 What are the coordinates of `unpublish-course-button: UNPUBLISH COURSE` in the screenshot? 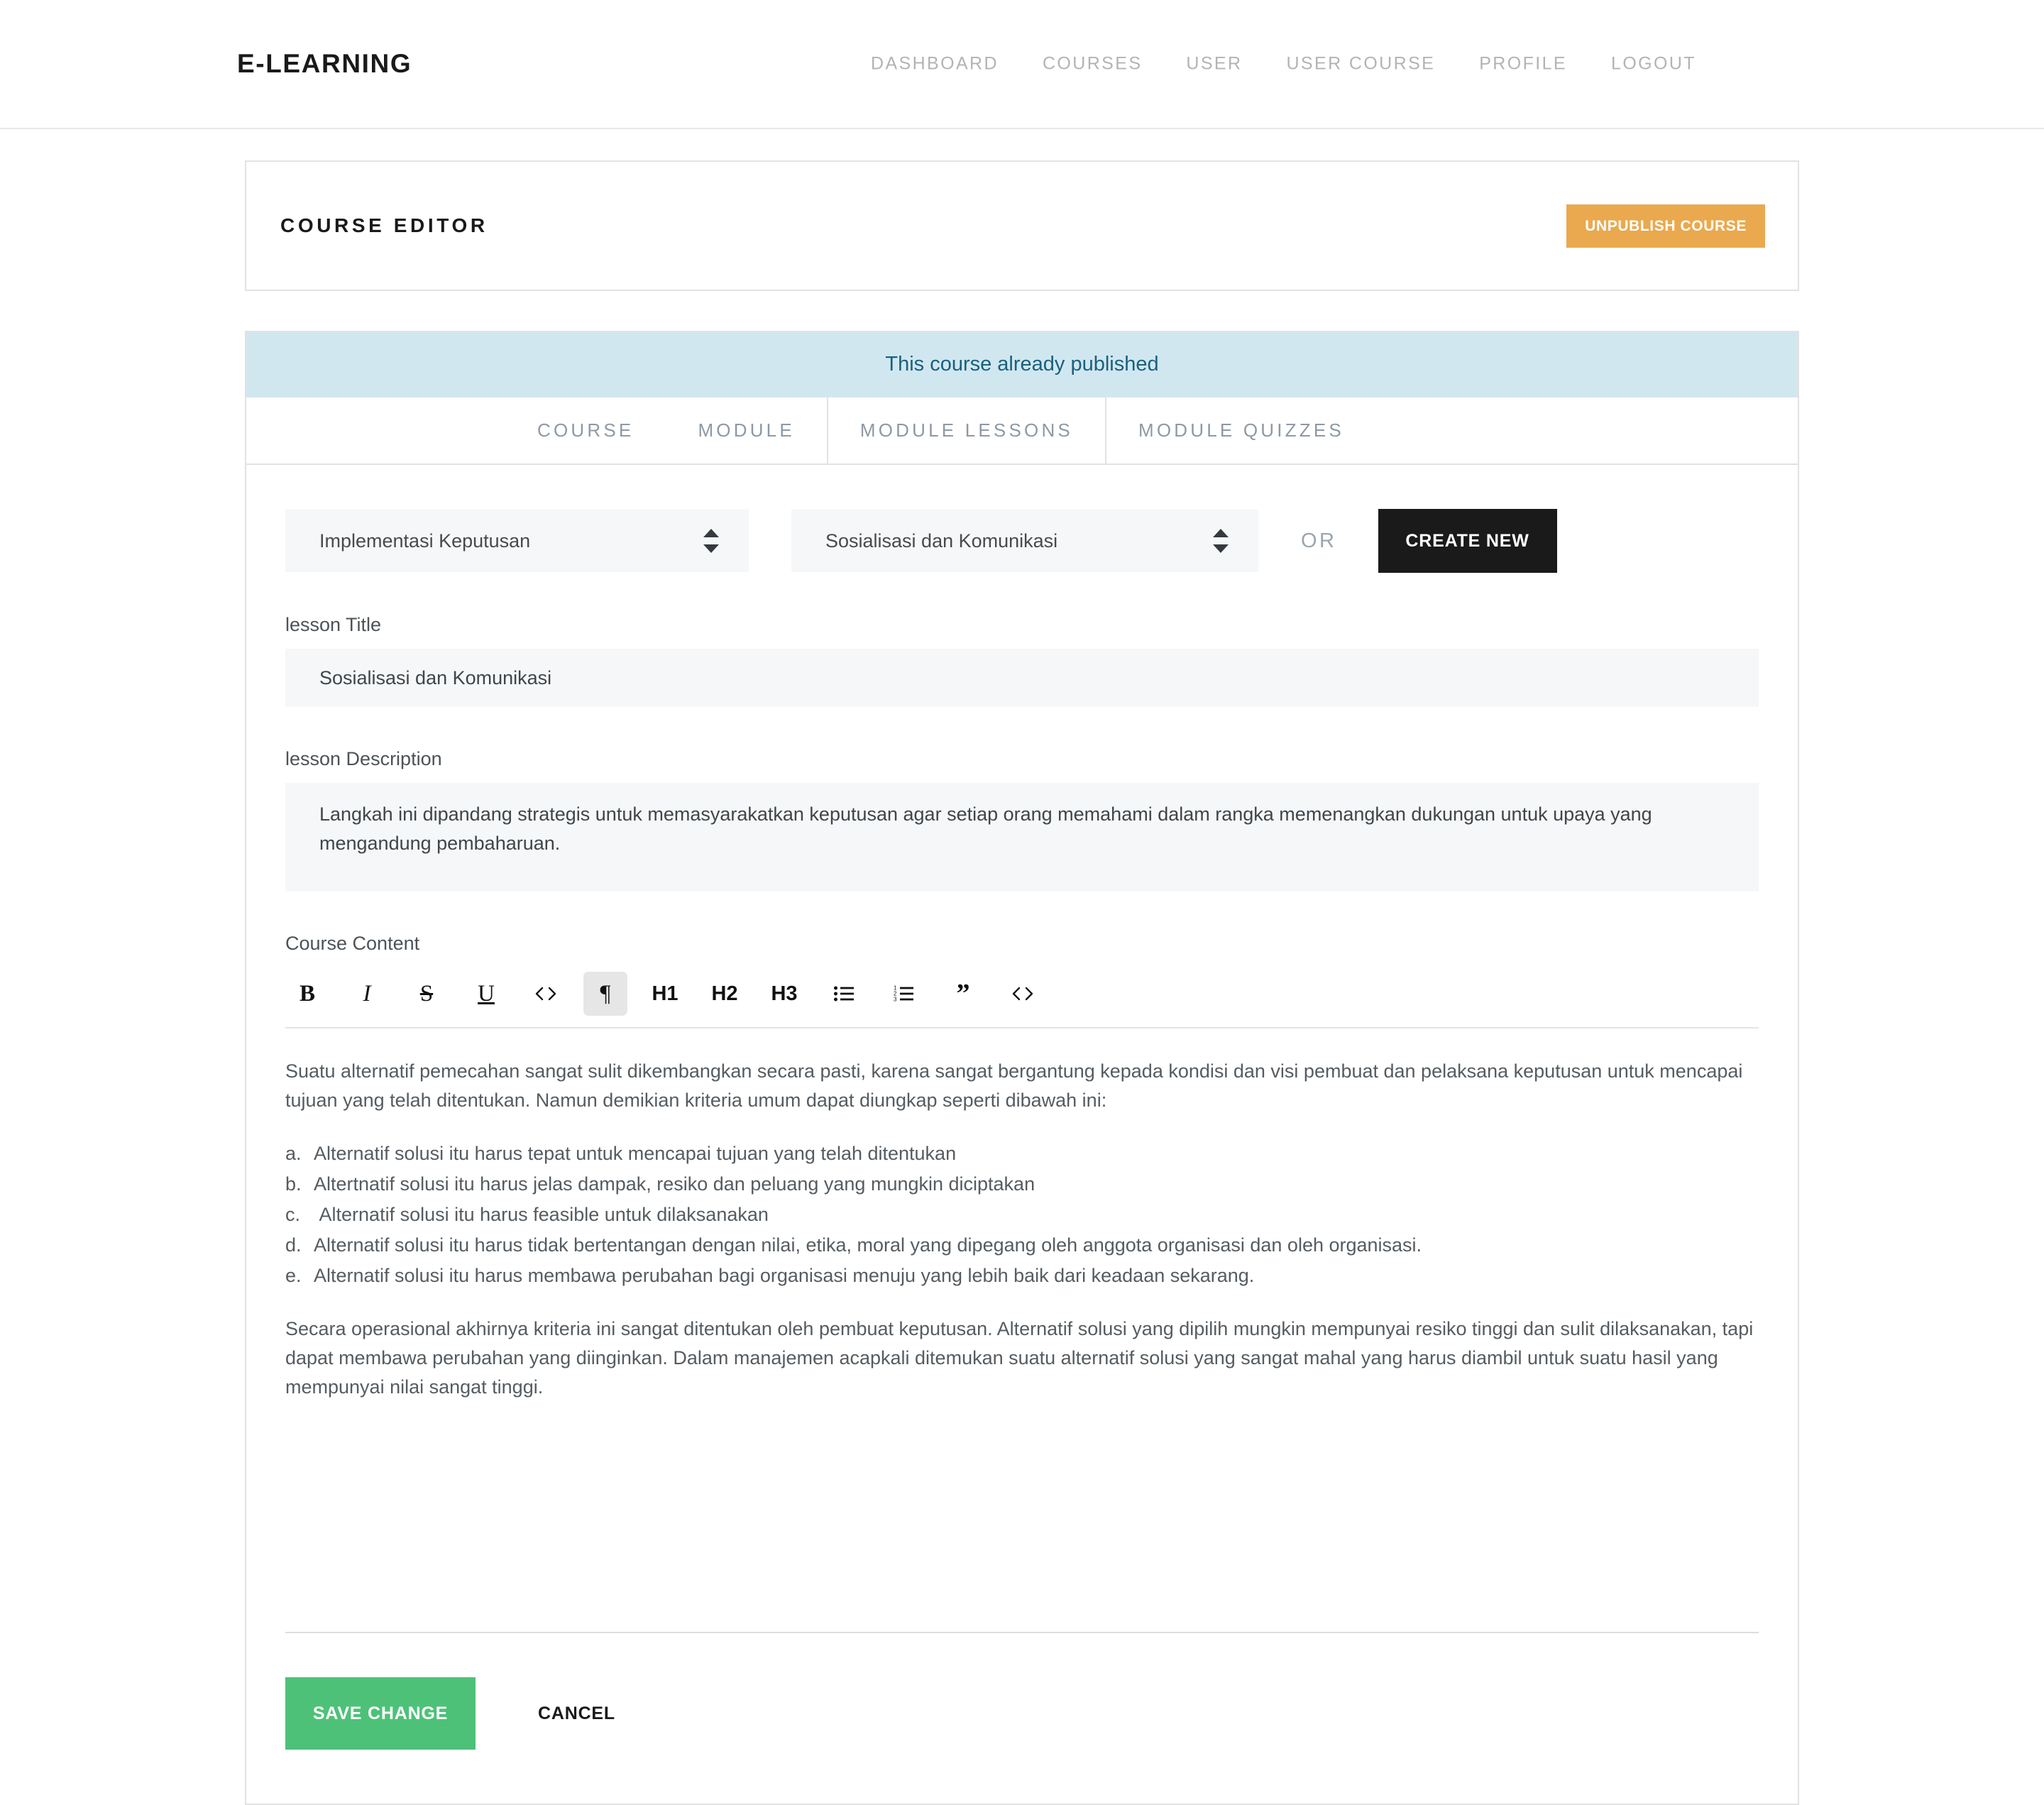 It's located at (1665, 226).